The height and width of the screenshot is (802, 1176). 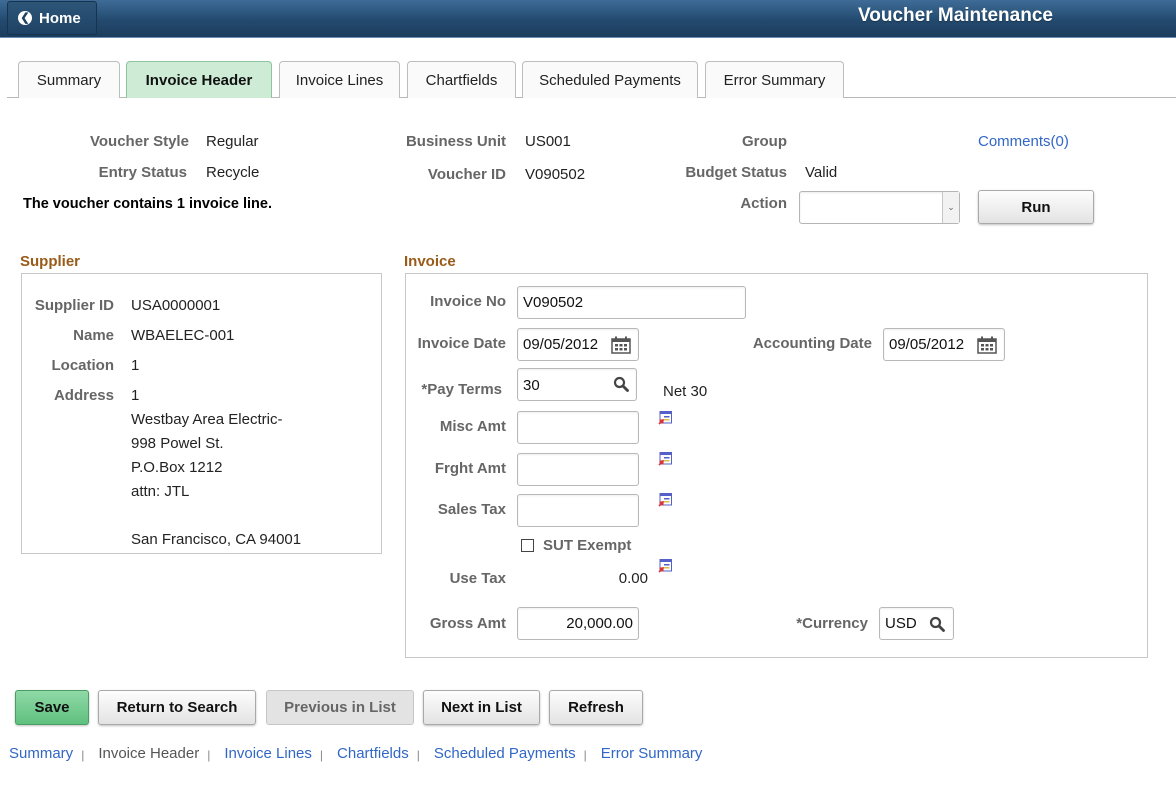 What do you see at coordinates (1023, 141) in the screenshot?
I see `comments-link: Comments(0)` at bounding box center [1023, 141].